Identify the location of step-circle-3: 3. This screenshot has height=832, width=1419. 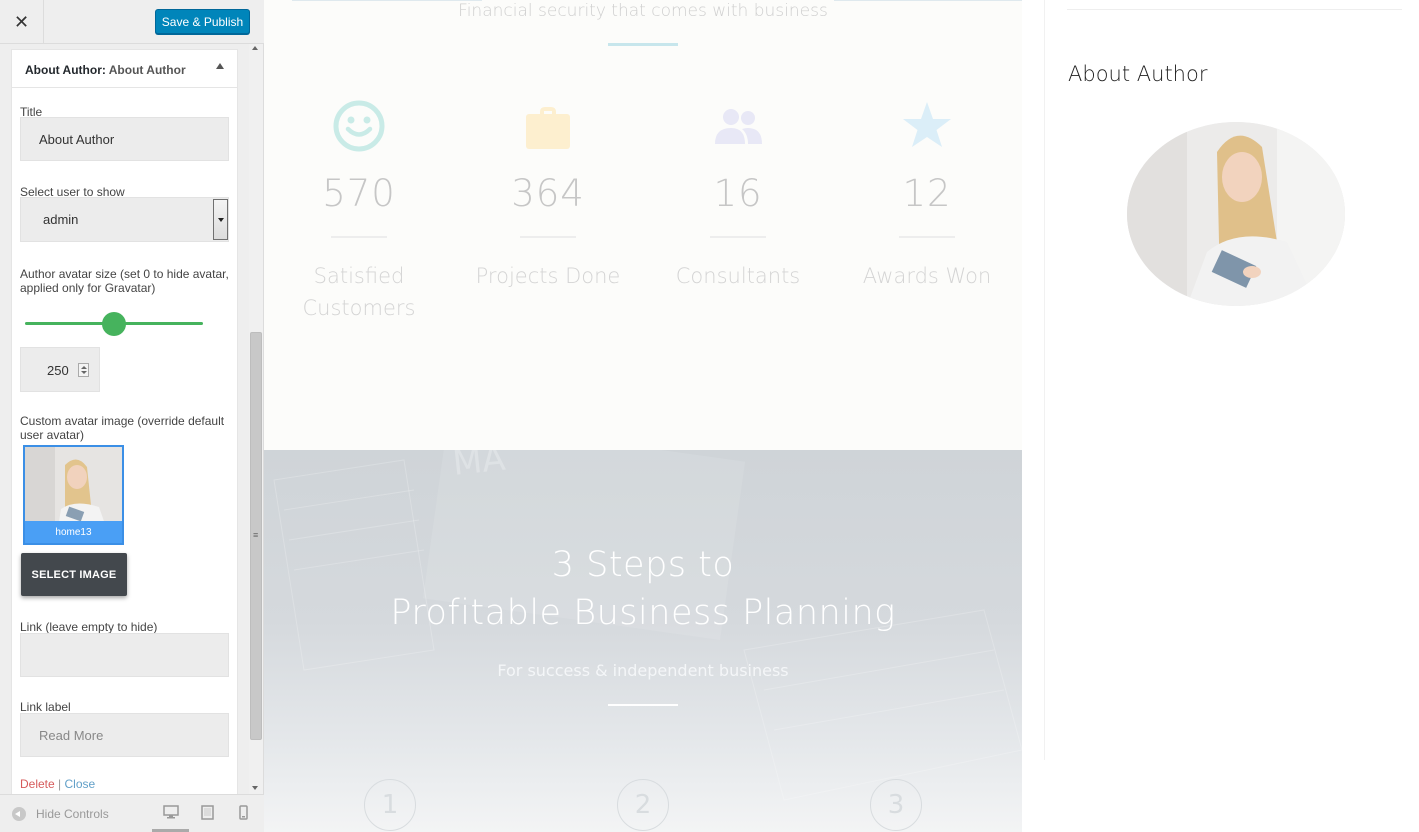
(896, 805).